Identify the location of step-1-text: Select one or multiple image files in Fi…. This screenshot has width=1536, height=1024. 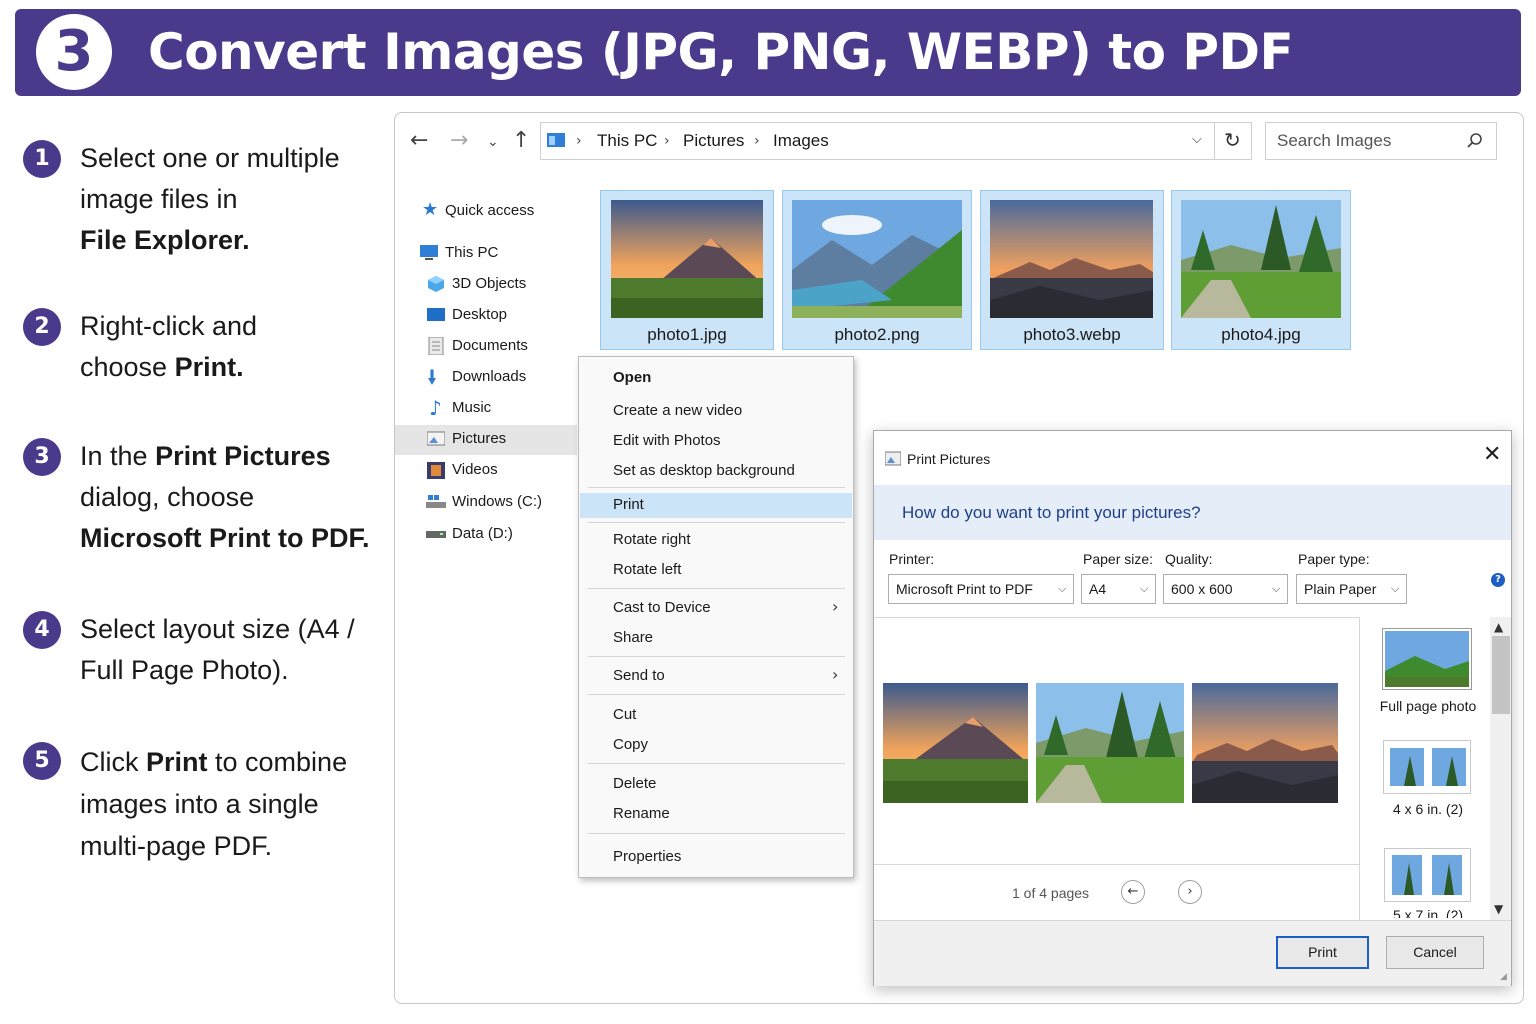
(210, 199).